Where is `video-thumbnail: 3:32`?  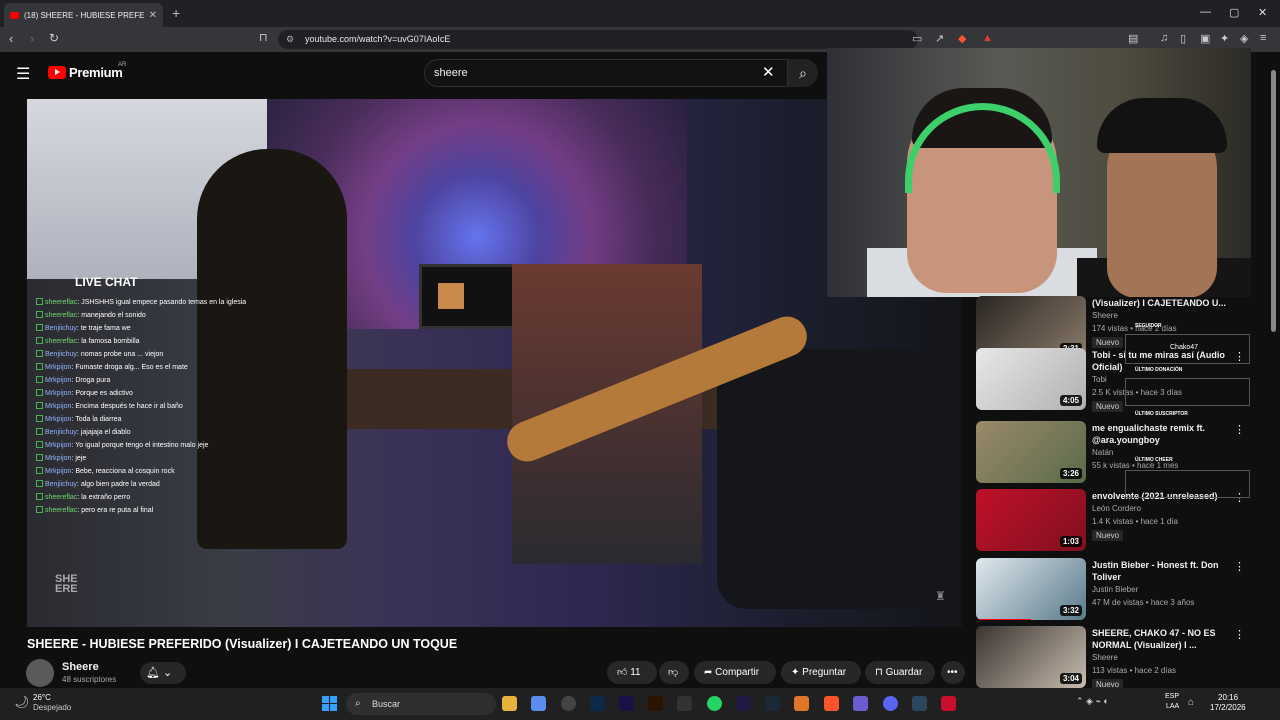 video-thumbnail: 3:32 is located at coordinates (1031, 589).